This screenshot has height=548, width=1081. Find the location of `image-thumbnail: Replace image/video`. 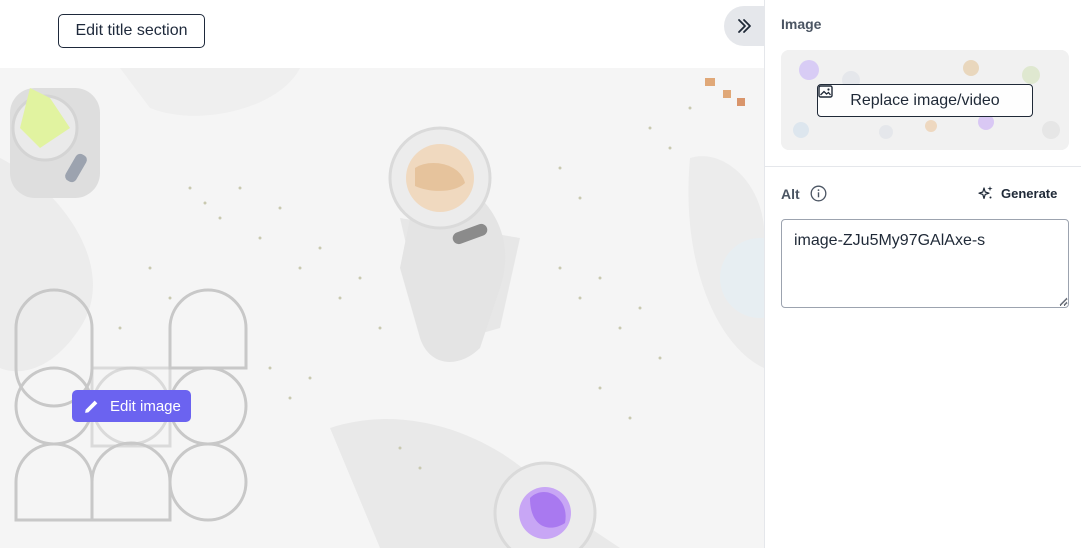

image-thumbnail: Replace image/video is located at coordinates (925, 100).